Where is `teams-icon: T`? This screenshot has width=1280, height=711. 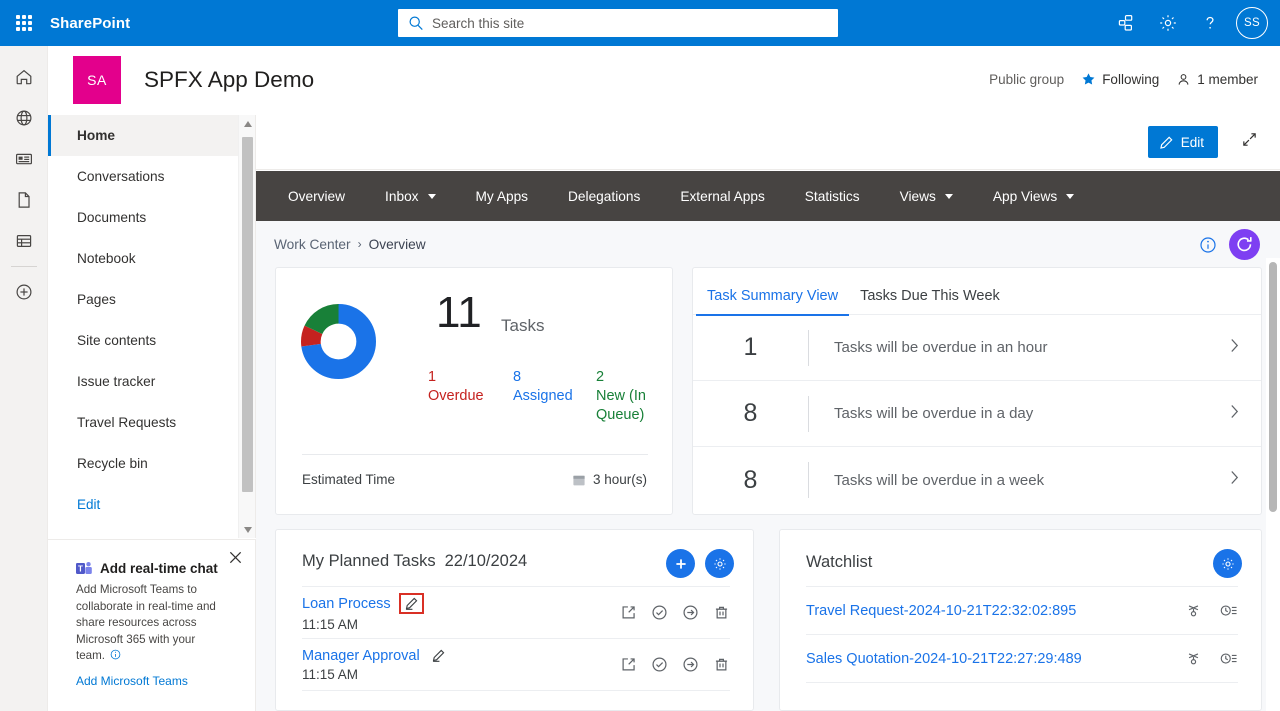 teams-icon: T is located at coordinates (84, 568).